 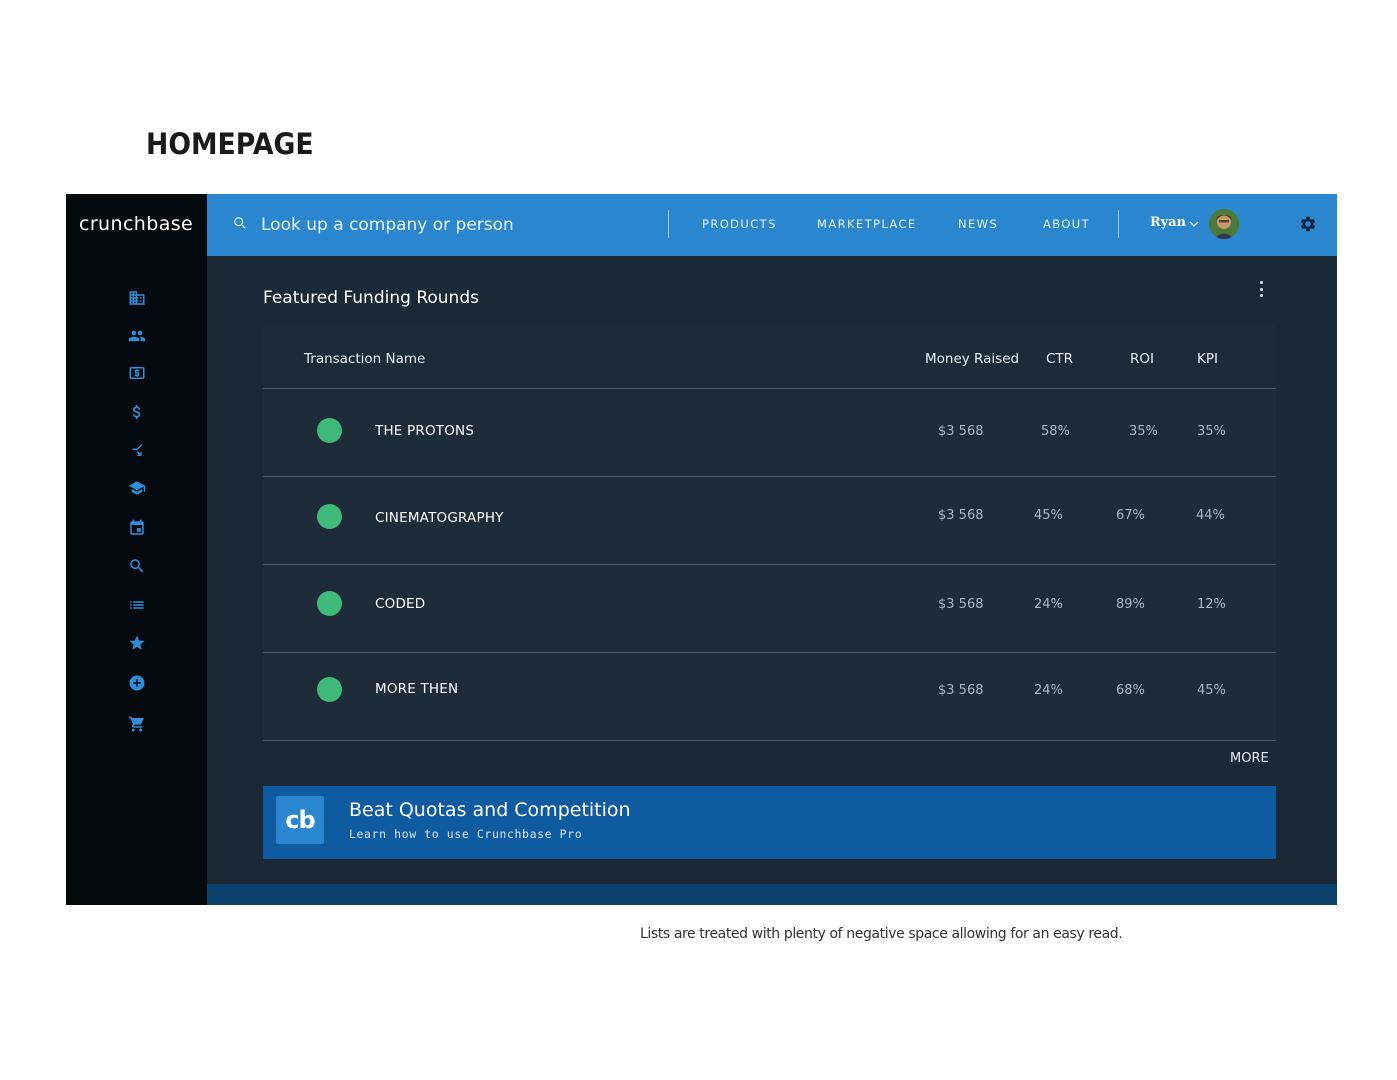 What do you see at coordinates (972, 359) in the screenshot?
I see `column-header-money-raised: Money Raised` at bounding box center [972, 359].